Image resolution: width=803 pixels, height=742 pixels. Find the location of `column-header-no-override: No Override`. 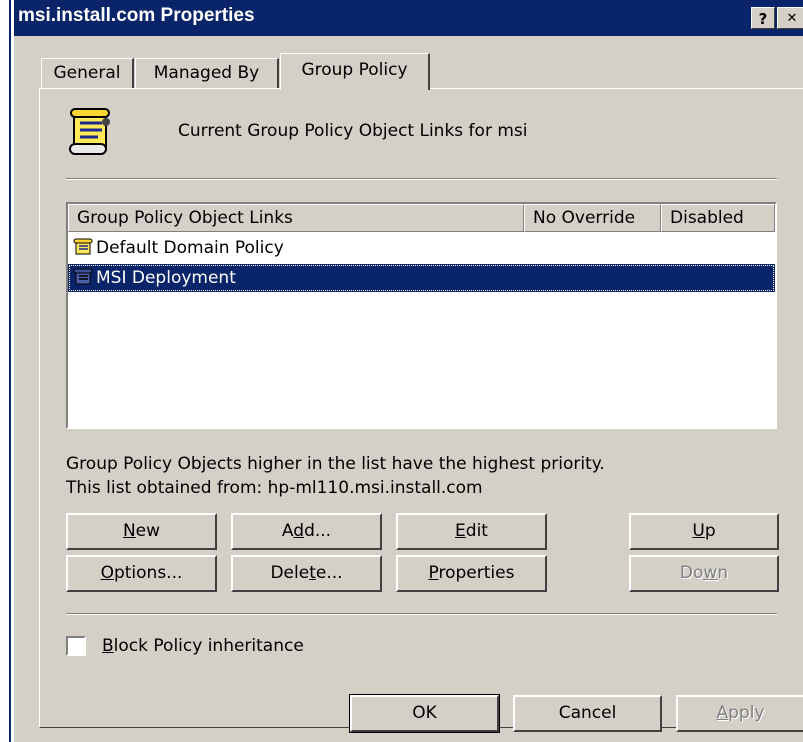

column-header-no-override: No Override is located at coordinates (592, 218).